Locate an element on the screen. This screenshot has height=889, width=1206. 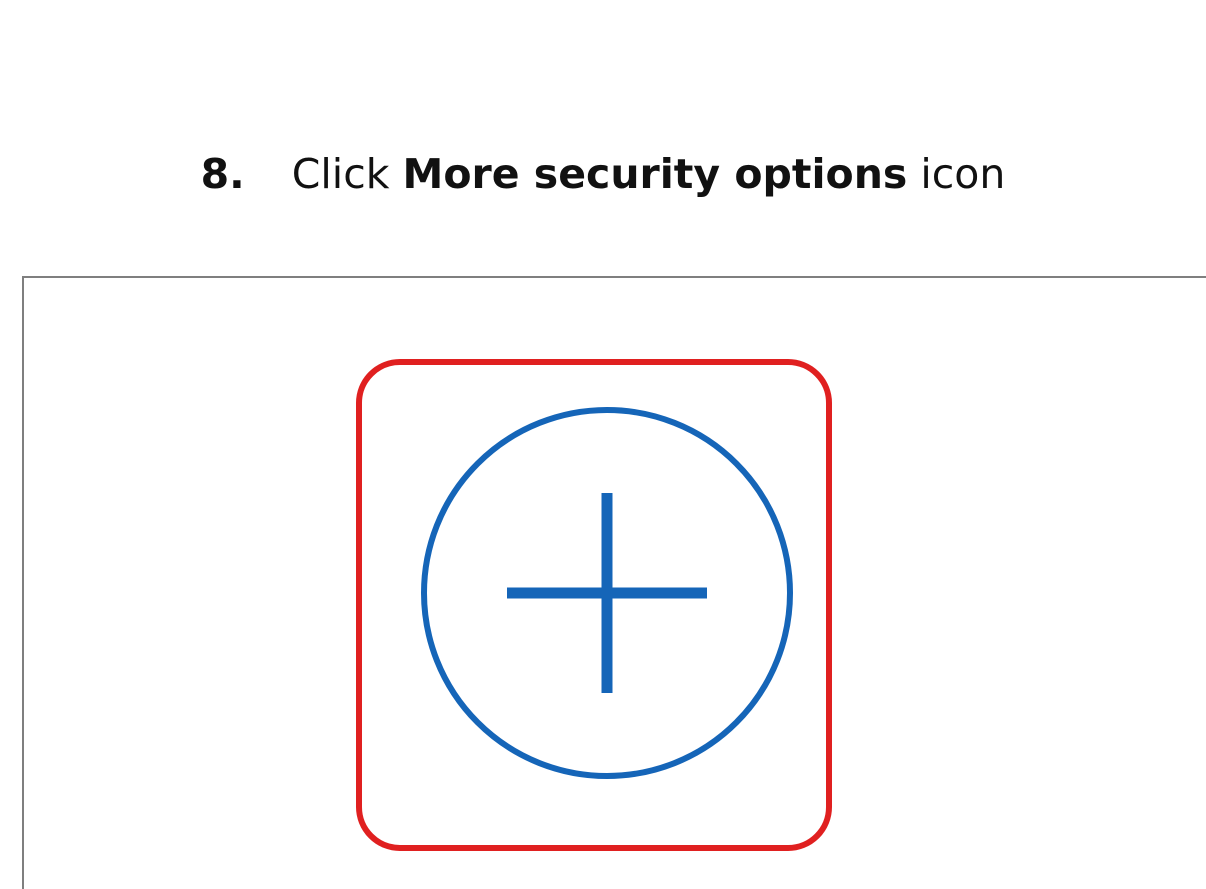
step-suffix-text: icon is located at coordinates (963, 174).